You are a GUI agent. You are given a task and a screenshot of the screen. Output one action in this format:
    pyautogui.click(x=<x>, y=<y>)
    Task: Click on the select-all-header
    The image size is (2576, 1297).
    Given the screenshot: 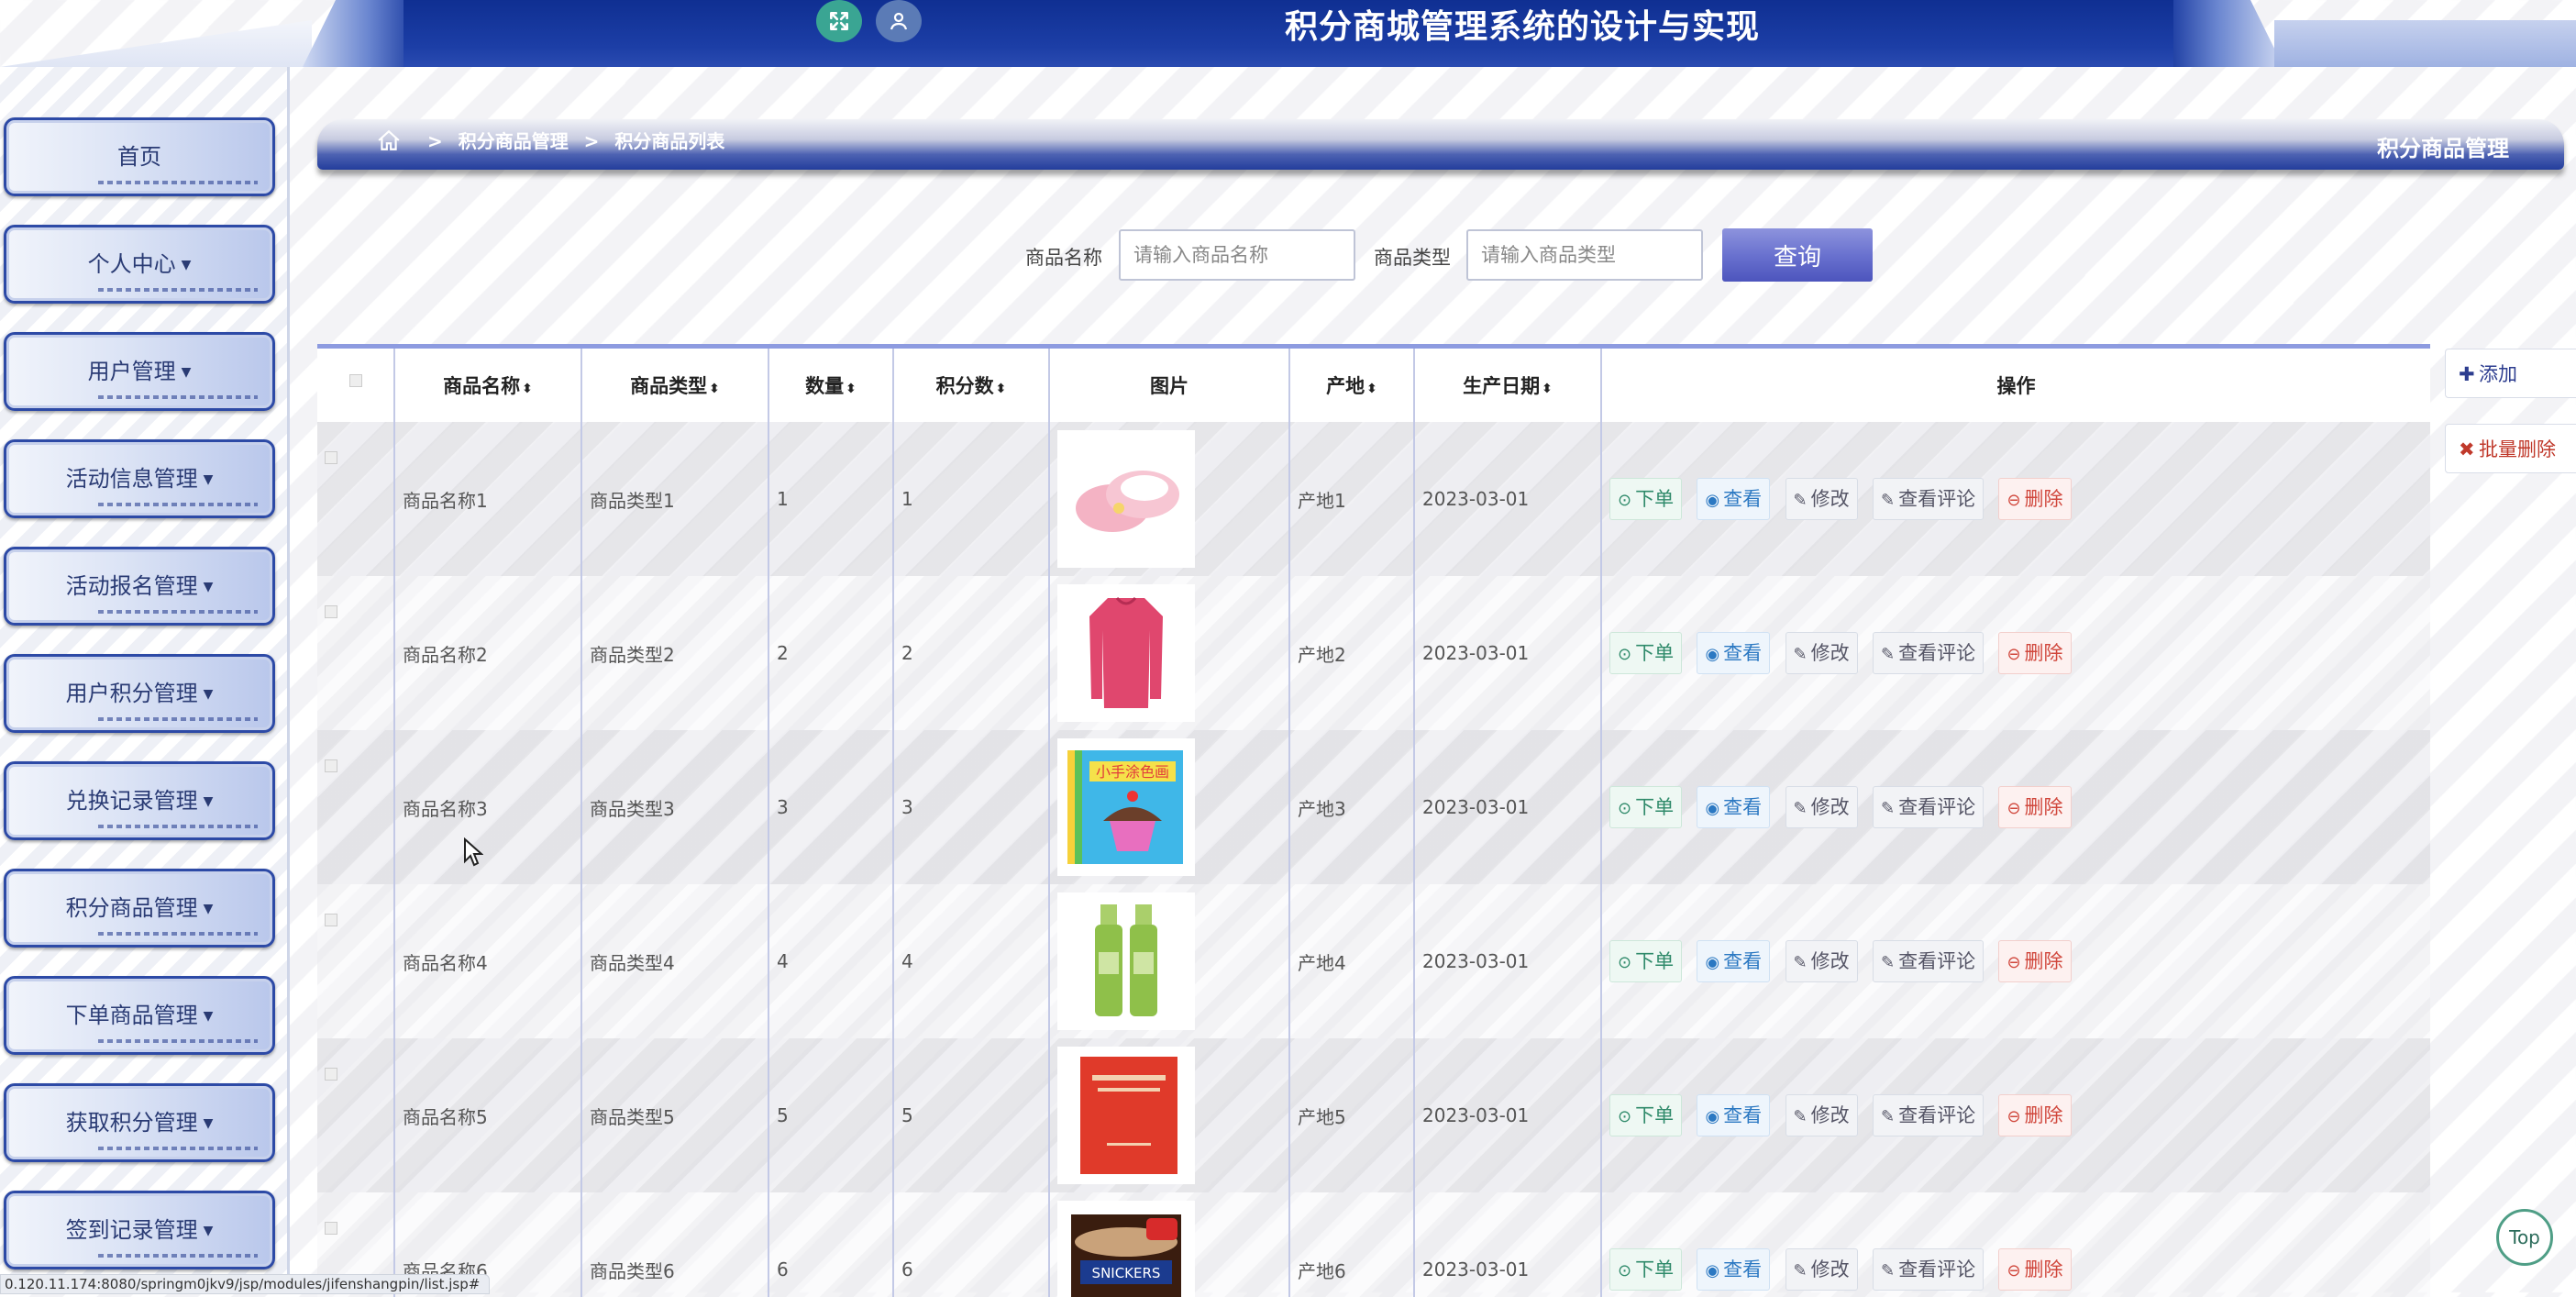 What is the action you would take?
    pyautogui.click(x=355, y=385)
    